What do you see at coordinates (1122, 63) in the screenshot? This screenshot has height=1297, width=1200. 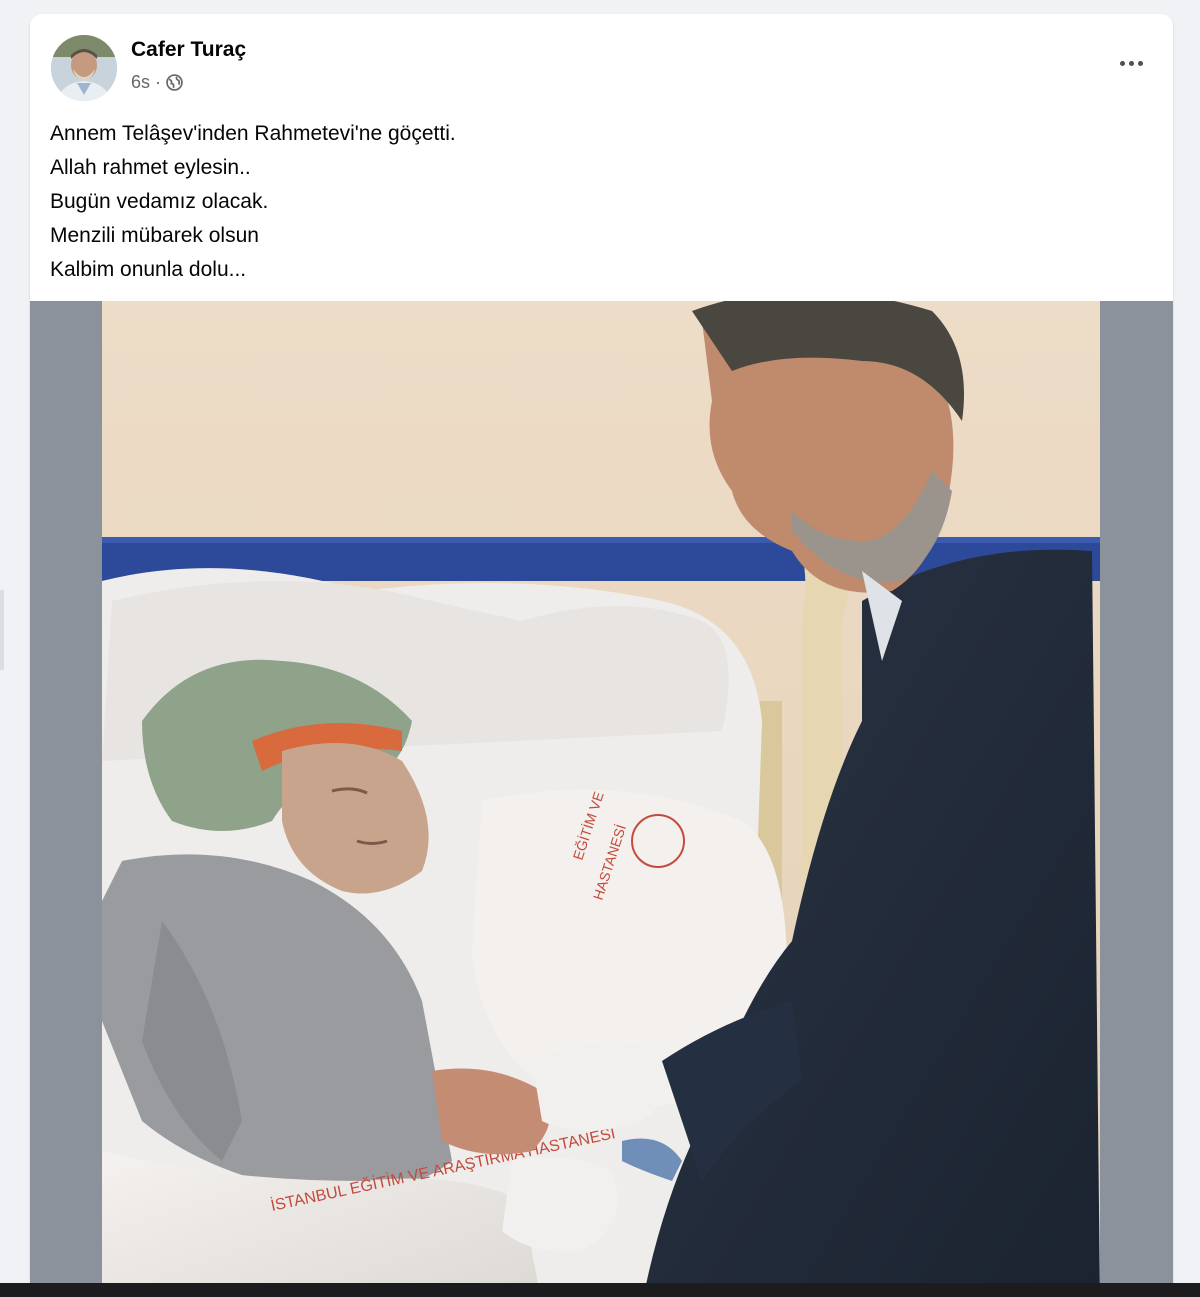 I see `more-horizontal-icon` at bounding box center [1122, 63].